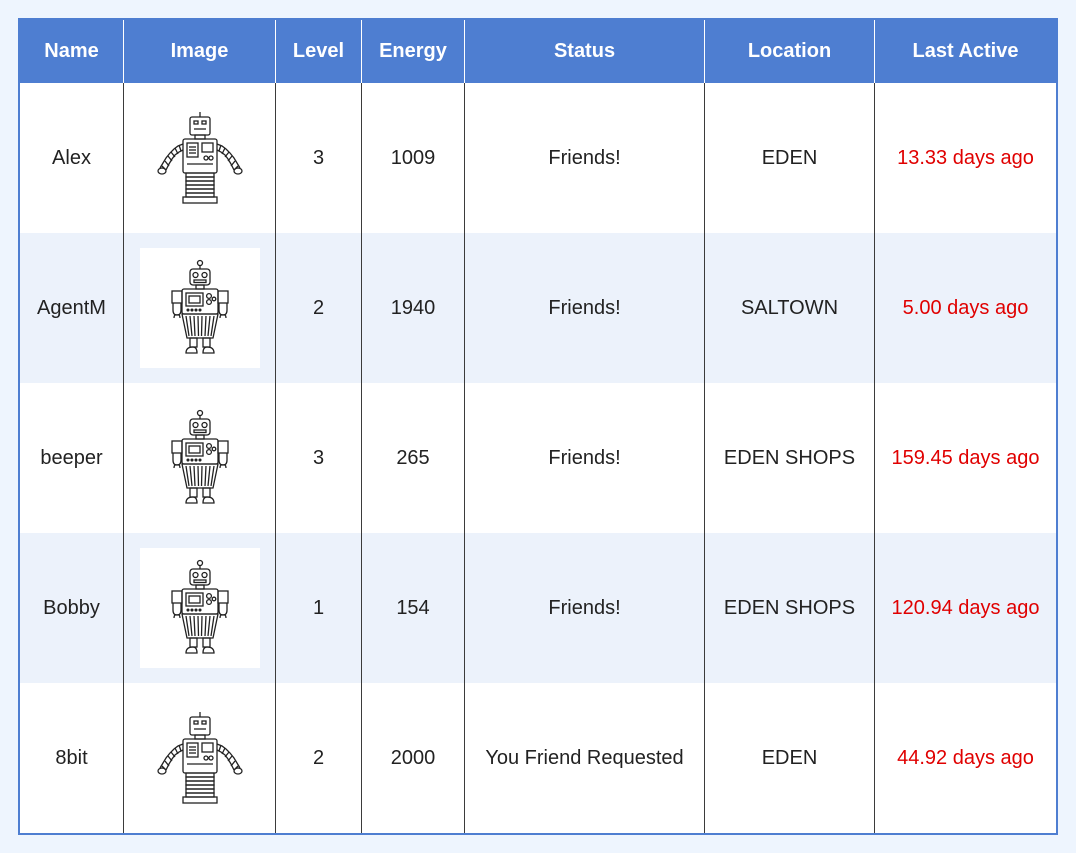 The width and height of the screenshot is (1076, 853). What do you see at coordinates (965, 458) in the screenshot?
I see `cell-last-active: 159.45 days ago` at bounding box center [965, 458].